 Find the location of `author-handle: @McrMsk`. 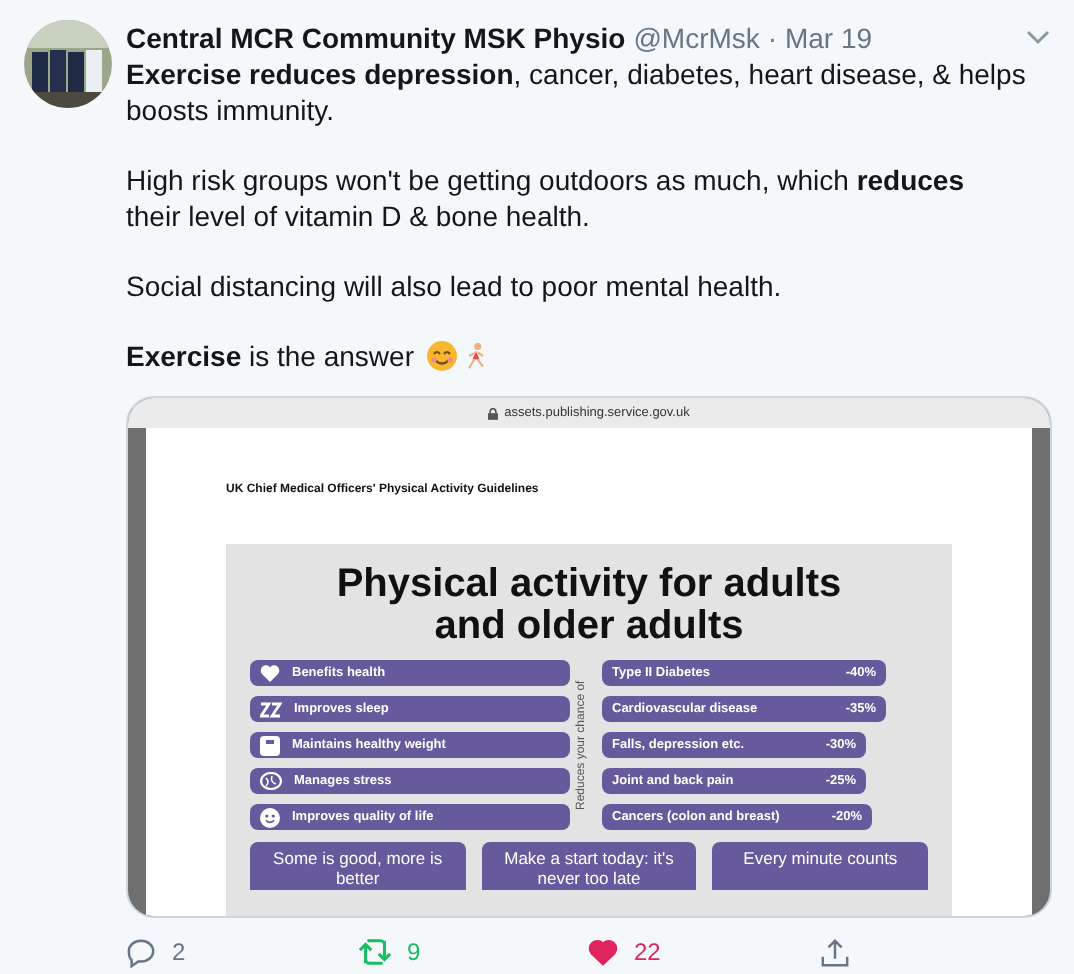

author-handle: @McrMsk is located at coordinates (696, 38).